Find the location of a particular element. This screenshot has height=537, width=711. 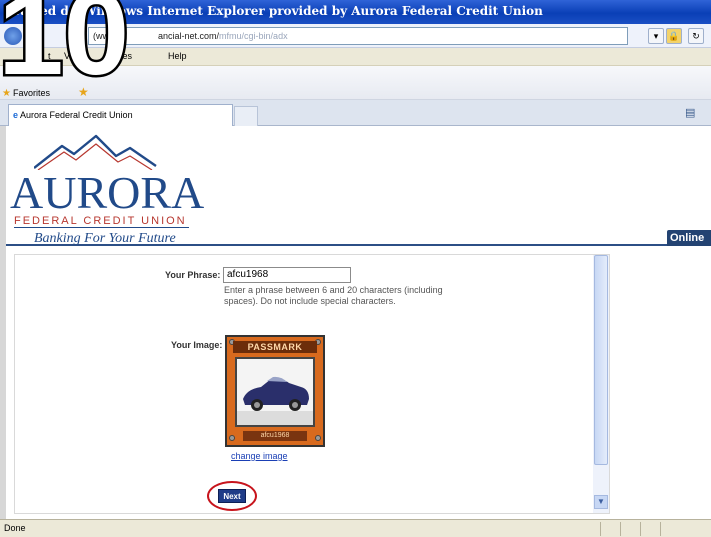

favorites-label: Favorites is located at coordinates (31, 93).